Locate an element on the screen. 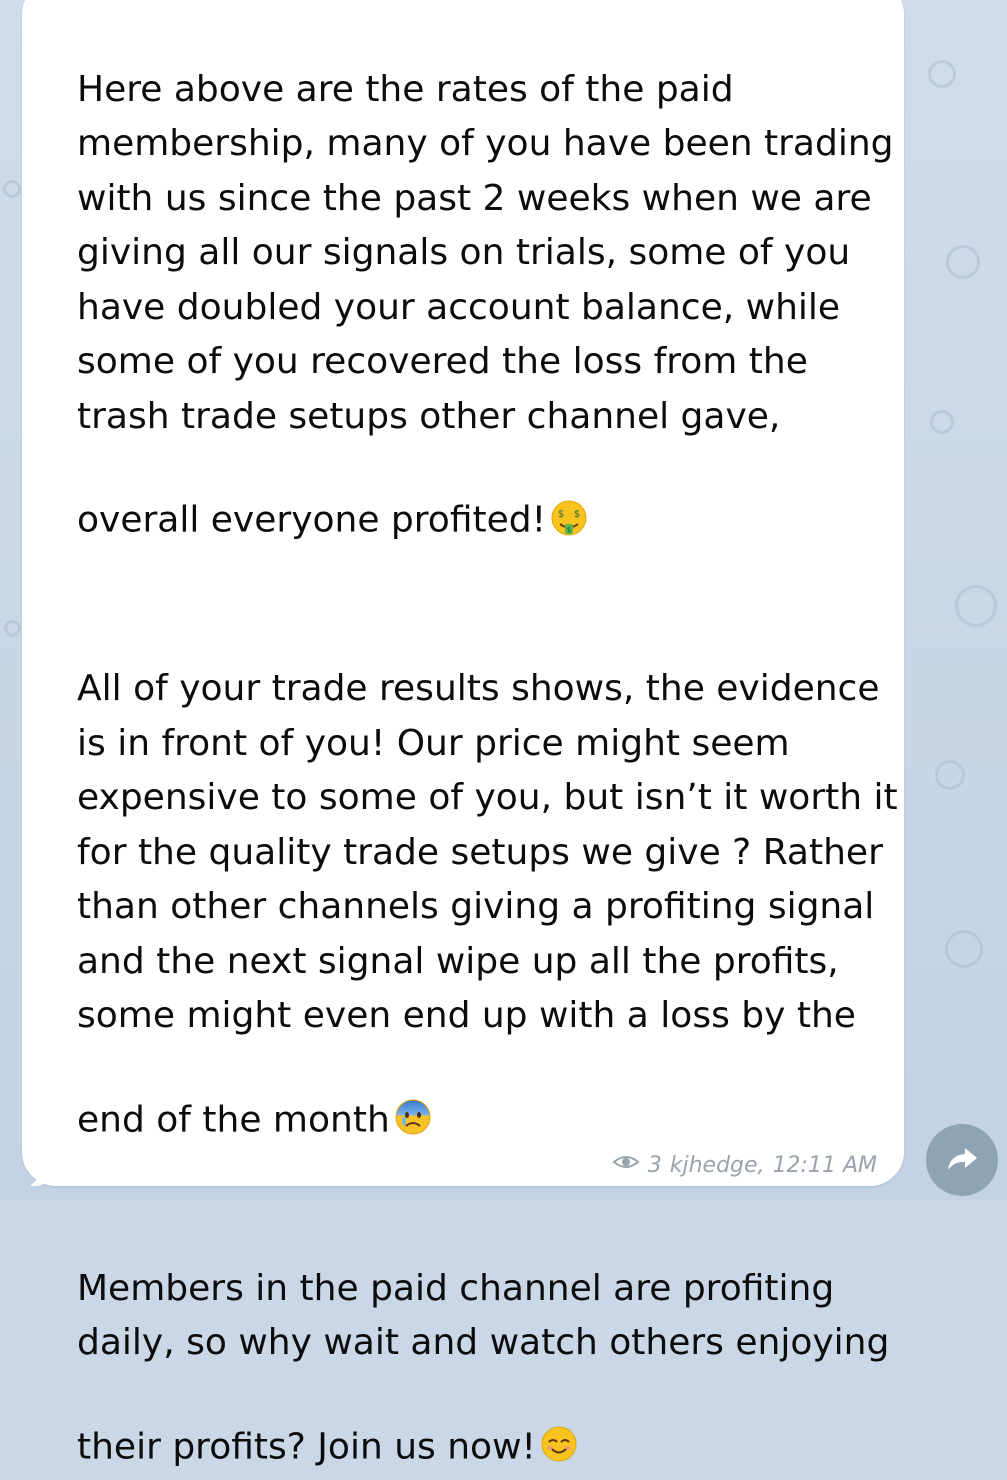  author-name: kjhedge, is located at coordinates (717, 1165).